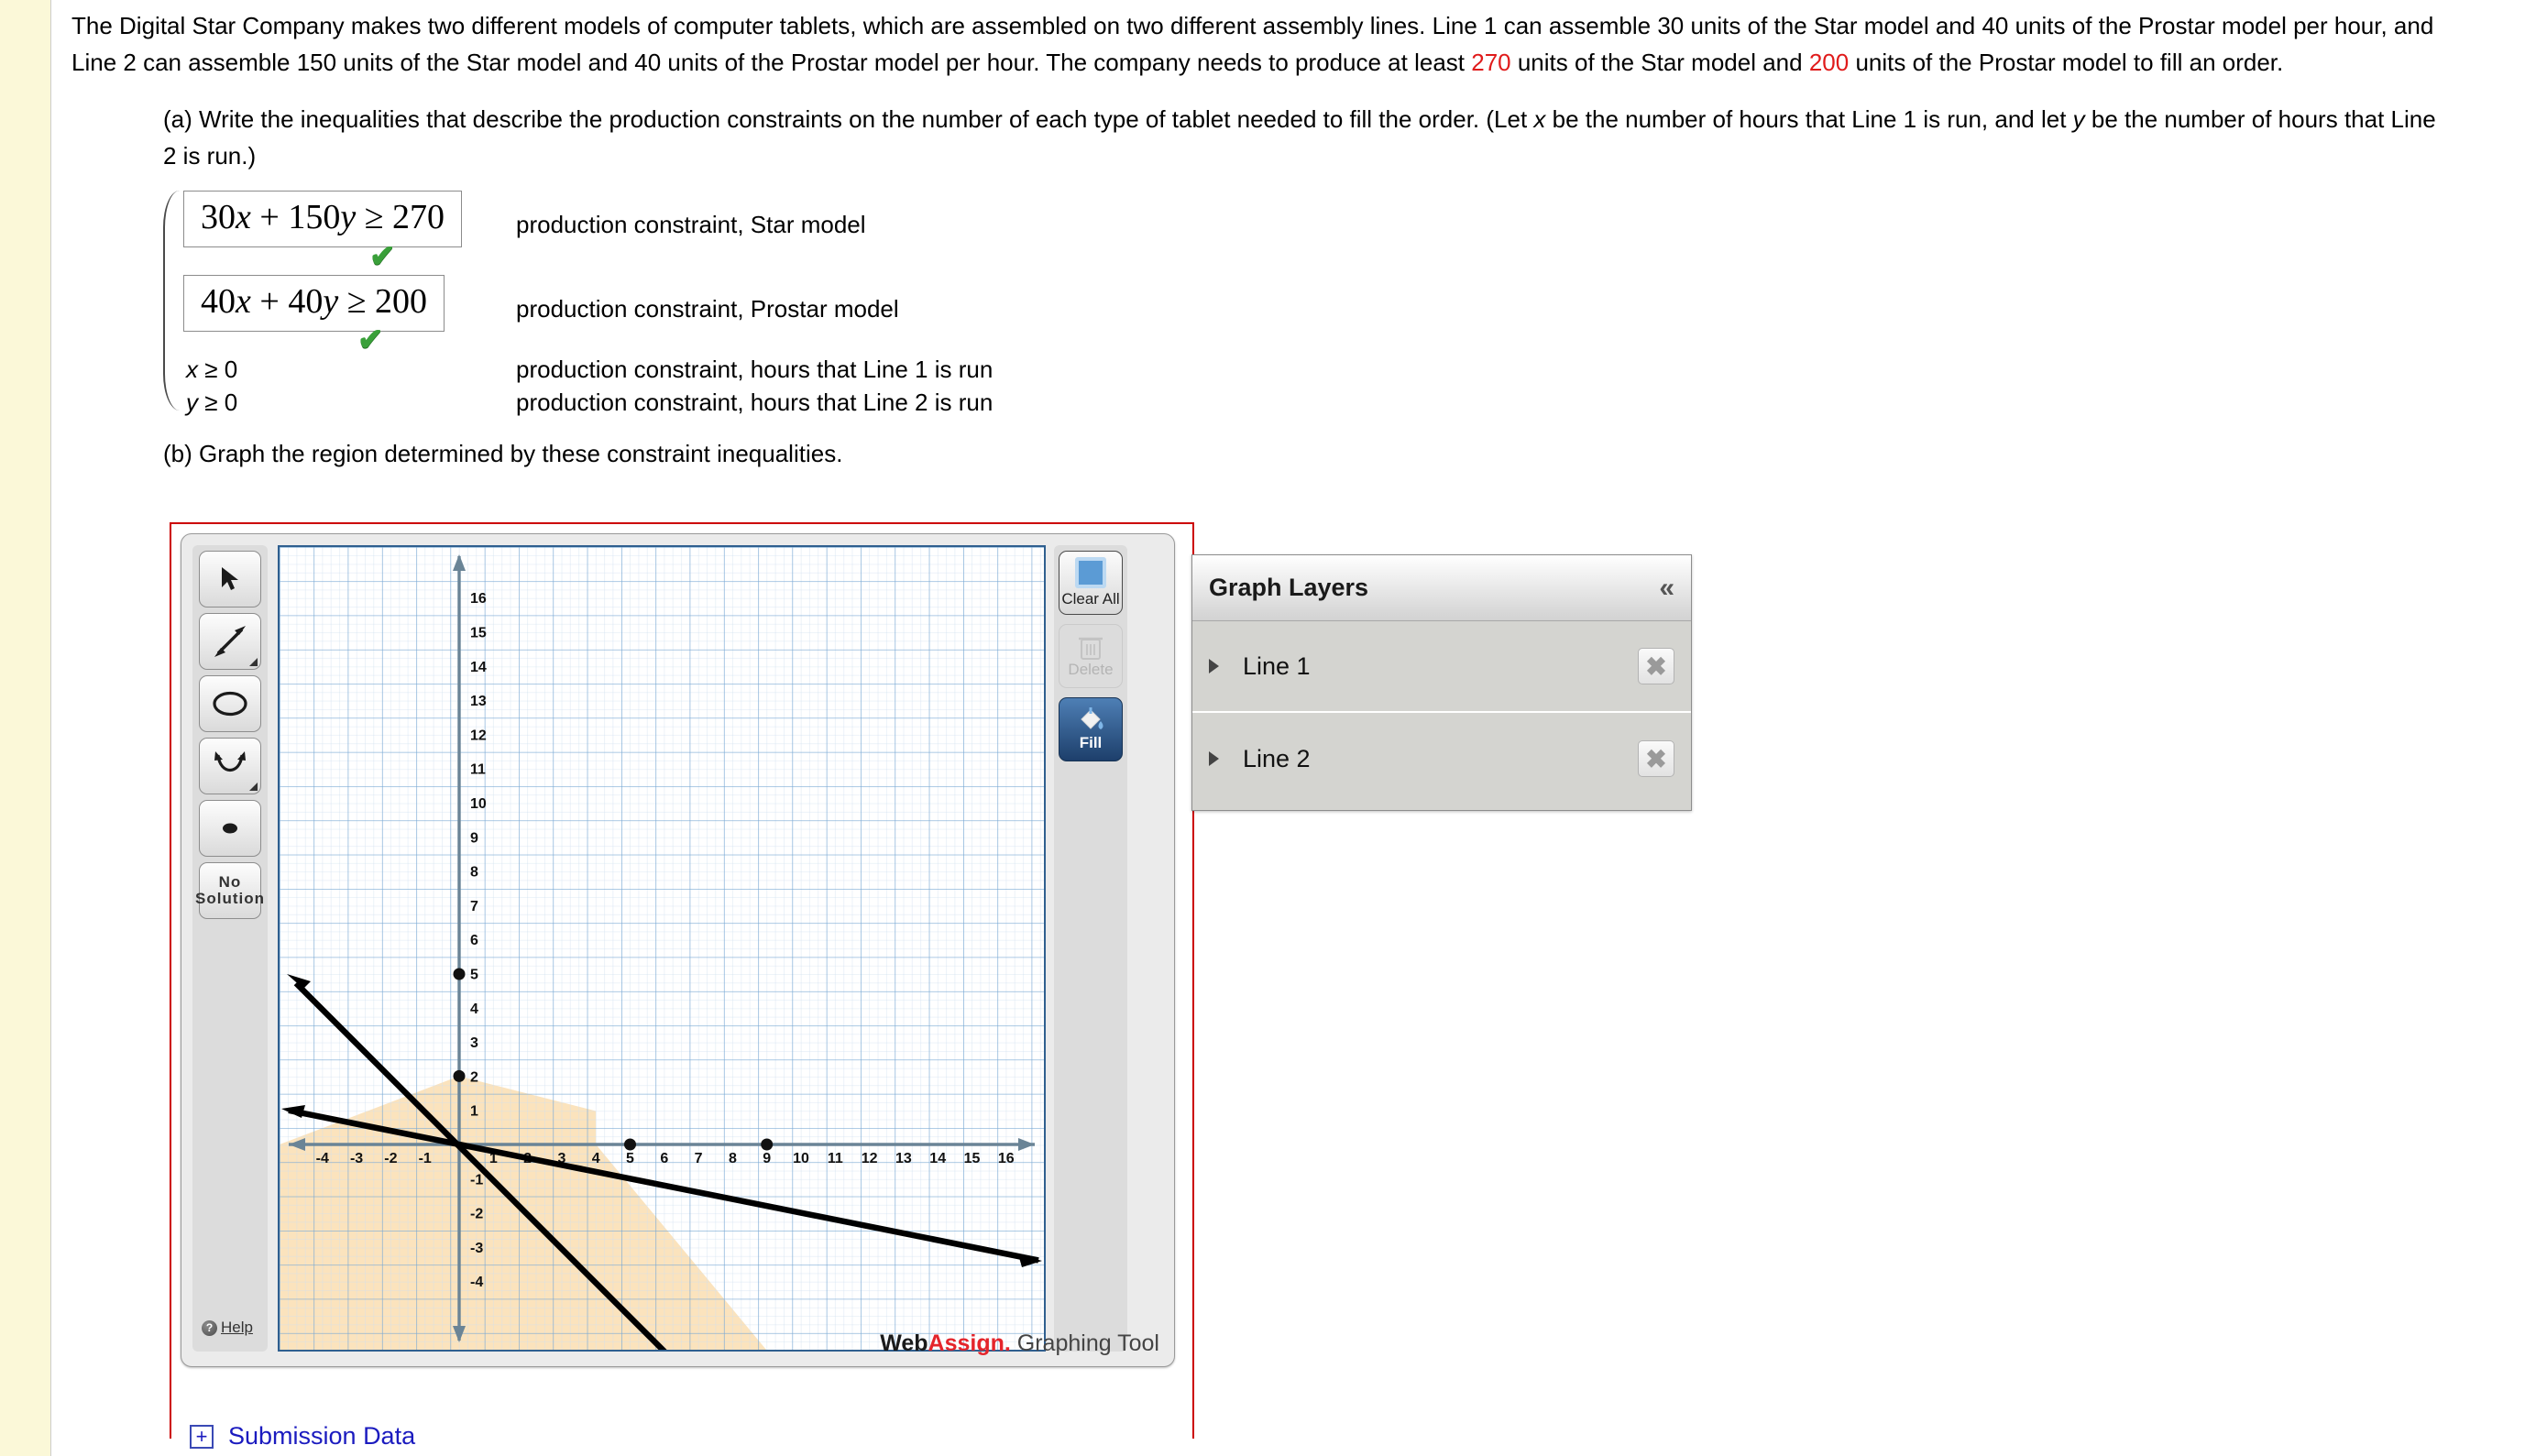 This screenshot has height=1456, width=2536. Describe the element at coordinates (243, 301) in the screenshot. I see `prostar-var-x: x` at that location.